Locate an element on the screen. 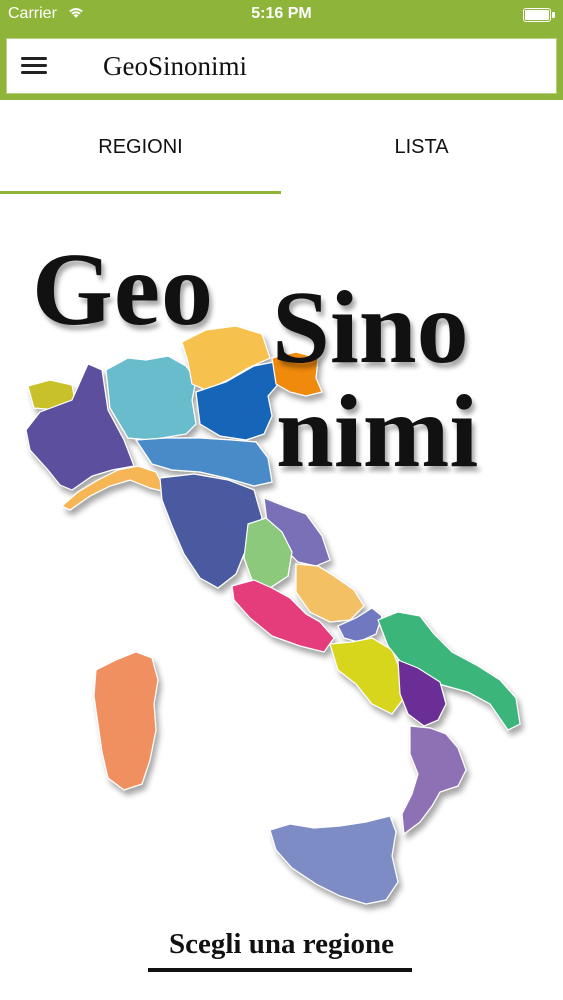 The image size is (563, 1000). region-calabria is located at coordinates (434, 780).